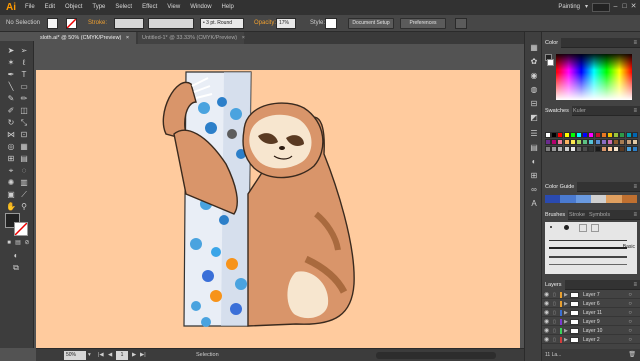 The image size is (640, 361). I want to click on blob-brush-icon: ✐, so click(11, 110).